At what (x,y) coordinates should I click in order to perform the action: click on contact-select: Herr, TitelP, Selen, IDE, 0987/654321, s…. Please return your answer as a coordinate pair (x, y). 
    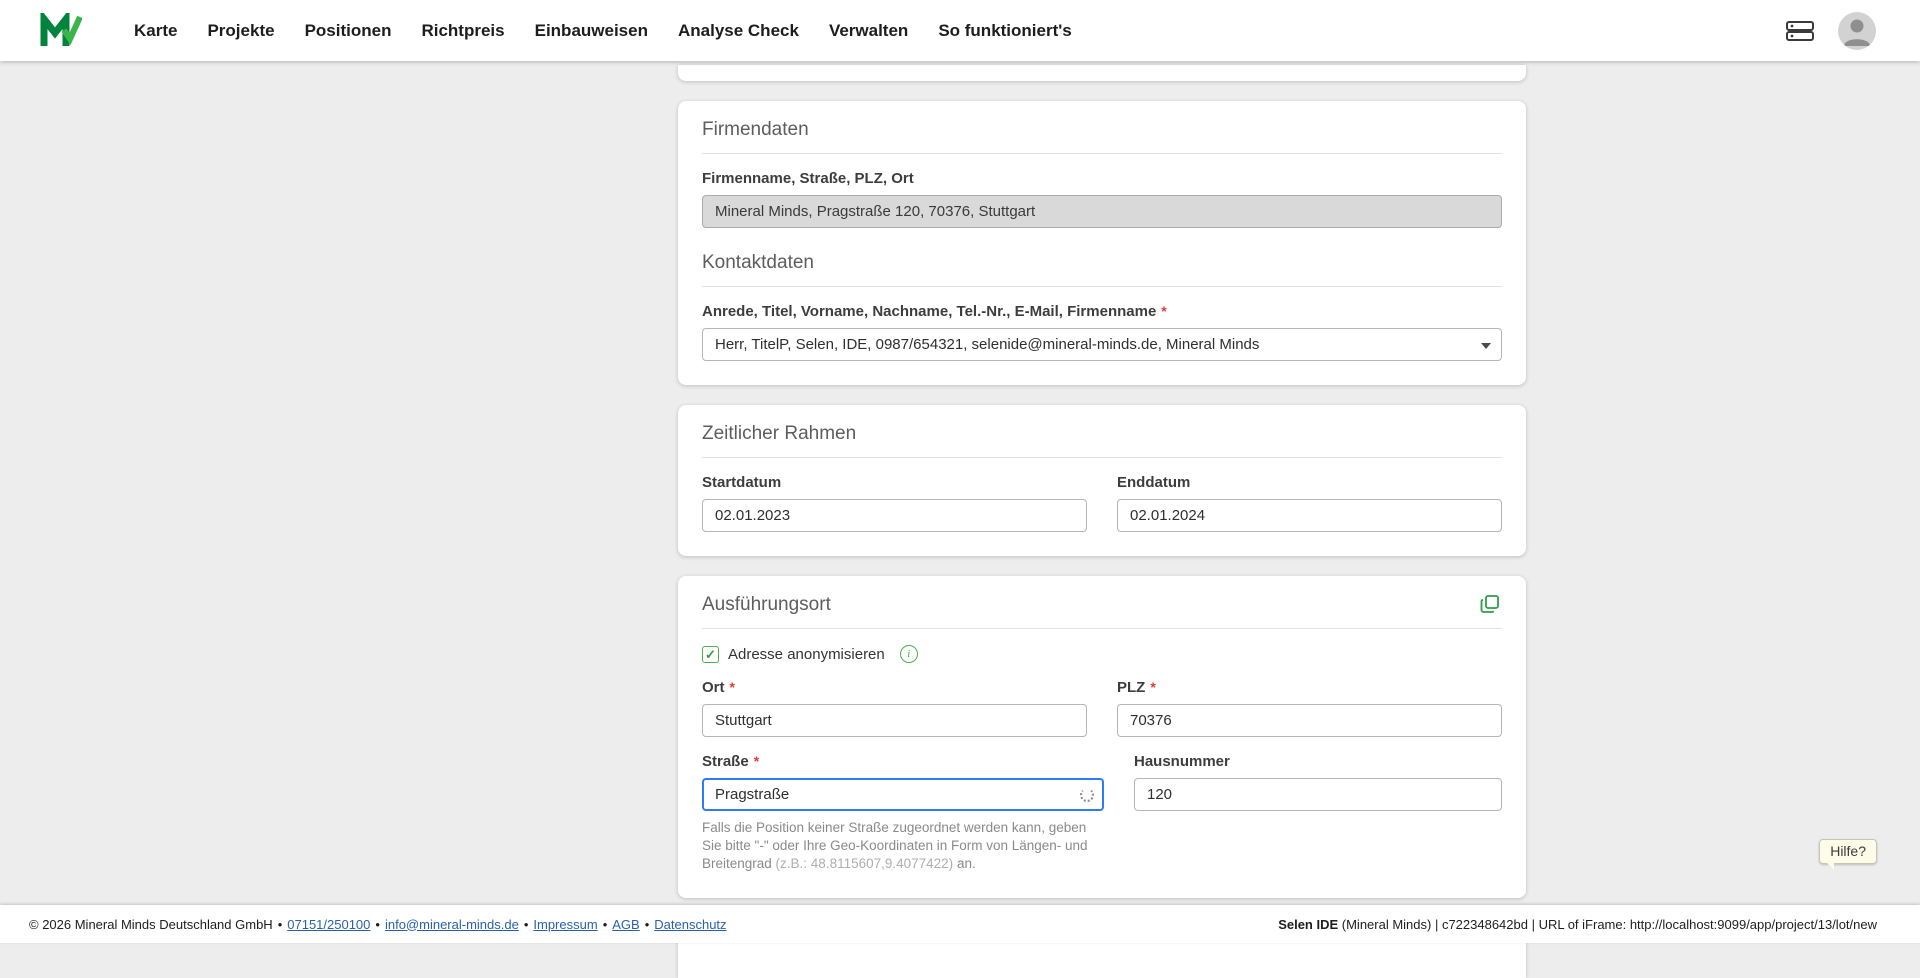
    Looking at the image, I should click on (1102, 344).